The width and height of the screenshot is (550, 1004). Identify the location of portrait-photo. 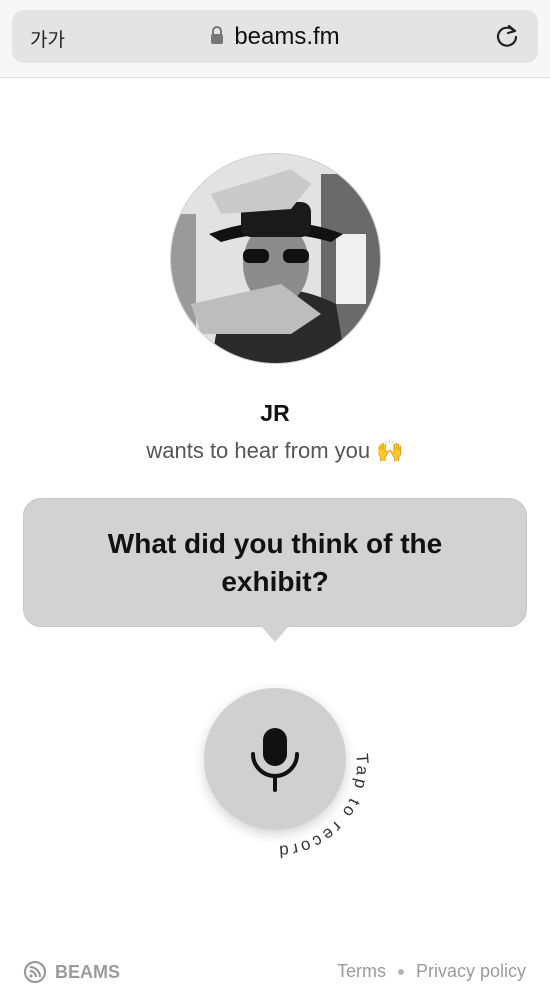
(275, 258).